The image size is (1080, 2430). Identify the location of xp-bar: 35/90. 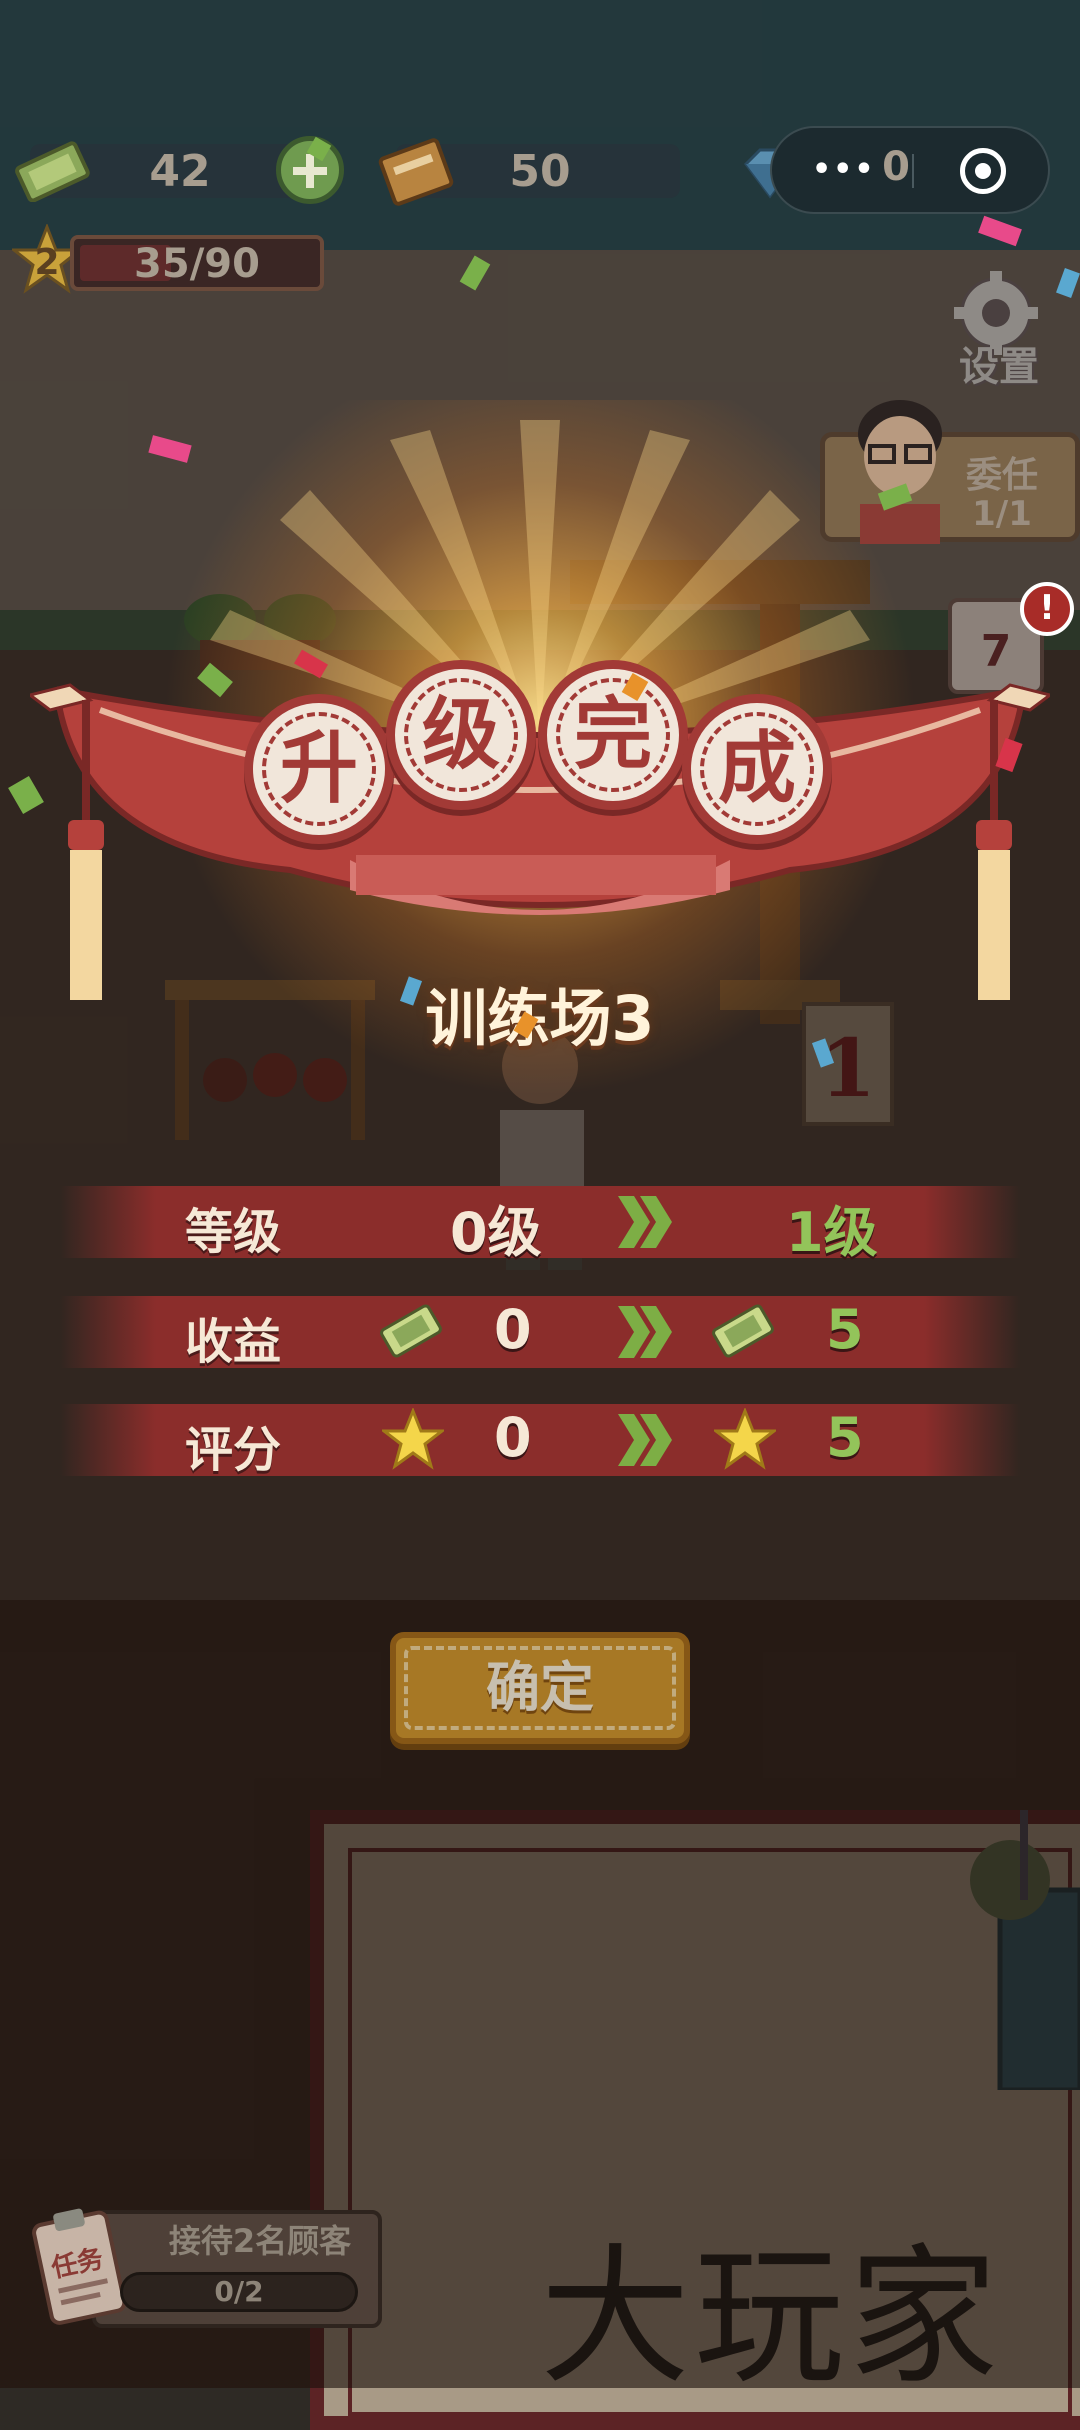
(197, 263).